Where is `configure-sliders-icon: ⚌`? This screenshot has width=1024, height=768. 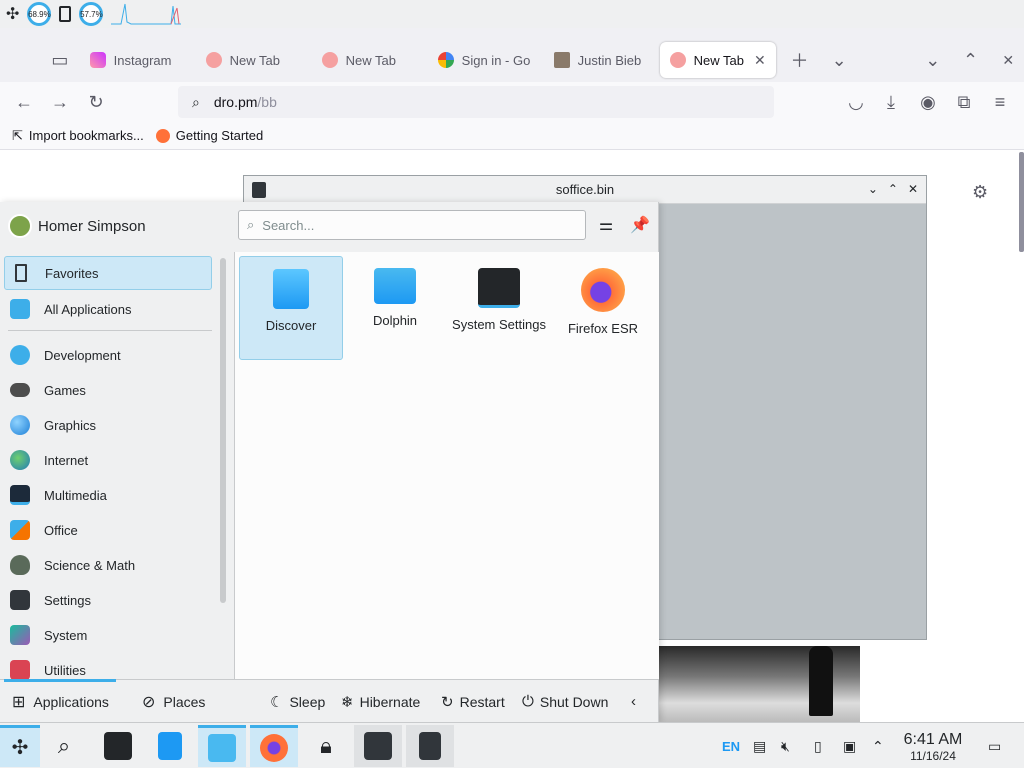
configure-sliders-icon: ⚌ is located at coordinates (606, 225).